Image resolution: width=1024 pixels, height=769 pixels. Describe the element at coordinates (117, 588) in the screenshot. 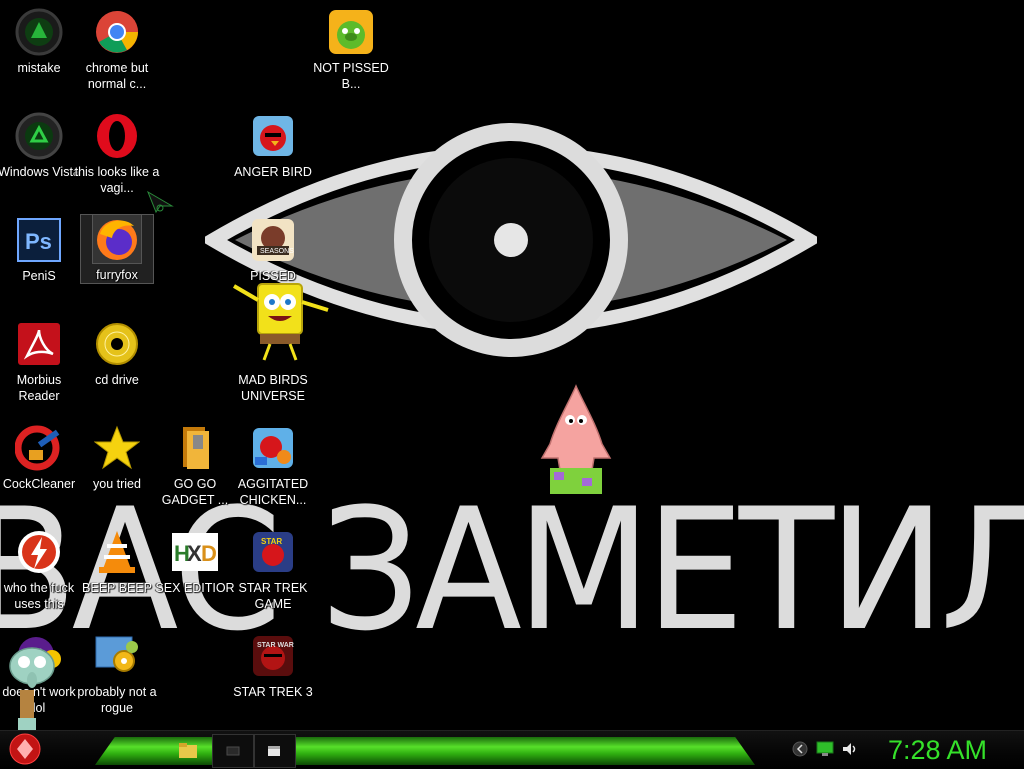

I see `icon-label: BEEP BEEP` at that location.